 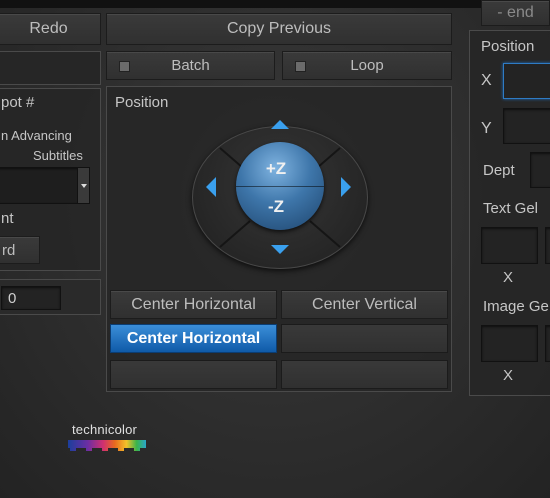 I want to click on copy-previous-button: Copy Previous, so click(x=279, y=29).